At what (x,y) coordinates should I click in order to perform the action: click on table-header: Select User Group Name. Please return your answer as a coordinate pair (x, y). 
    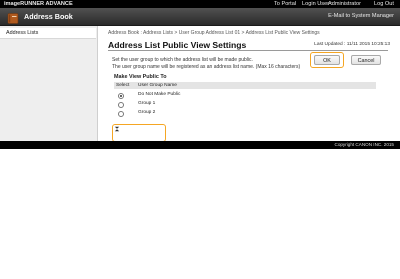
    Looking at the image, I should click on (245, 85).